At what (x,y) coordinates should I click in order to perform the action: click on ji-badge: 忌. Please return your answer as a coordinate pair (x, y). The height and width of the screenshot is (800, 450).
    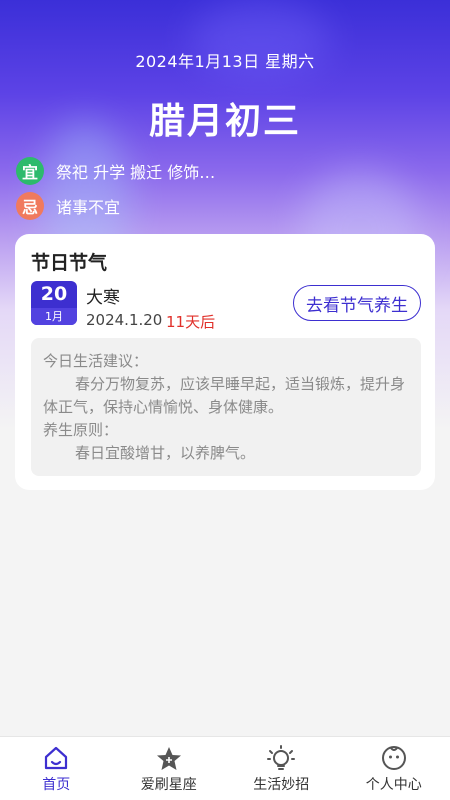
    Looking at the image, I should click on (30, 206).